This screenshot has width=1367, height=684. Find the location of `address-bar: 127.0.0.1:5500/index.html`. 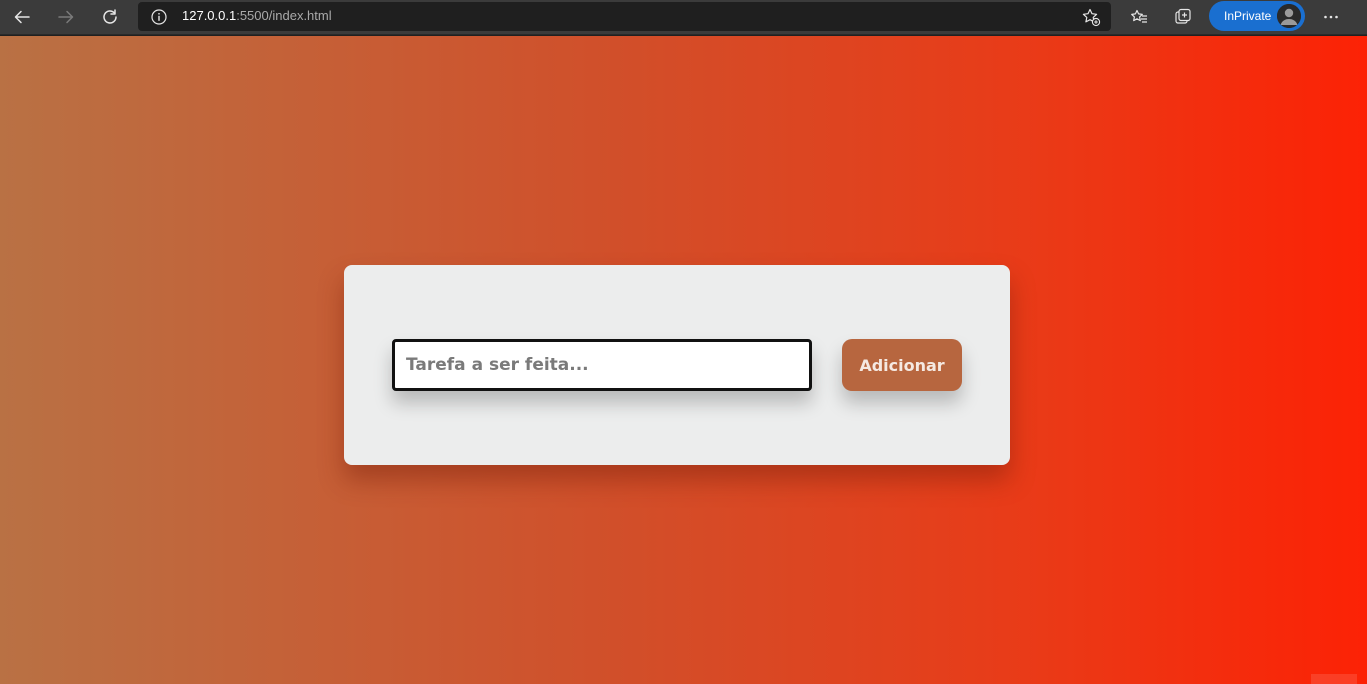

address-bar: 127.0.0.1:5500/index.html is located at coordinates (624, 16).